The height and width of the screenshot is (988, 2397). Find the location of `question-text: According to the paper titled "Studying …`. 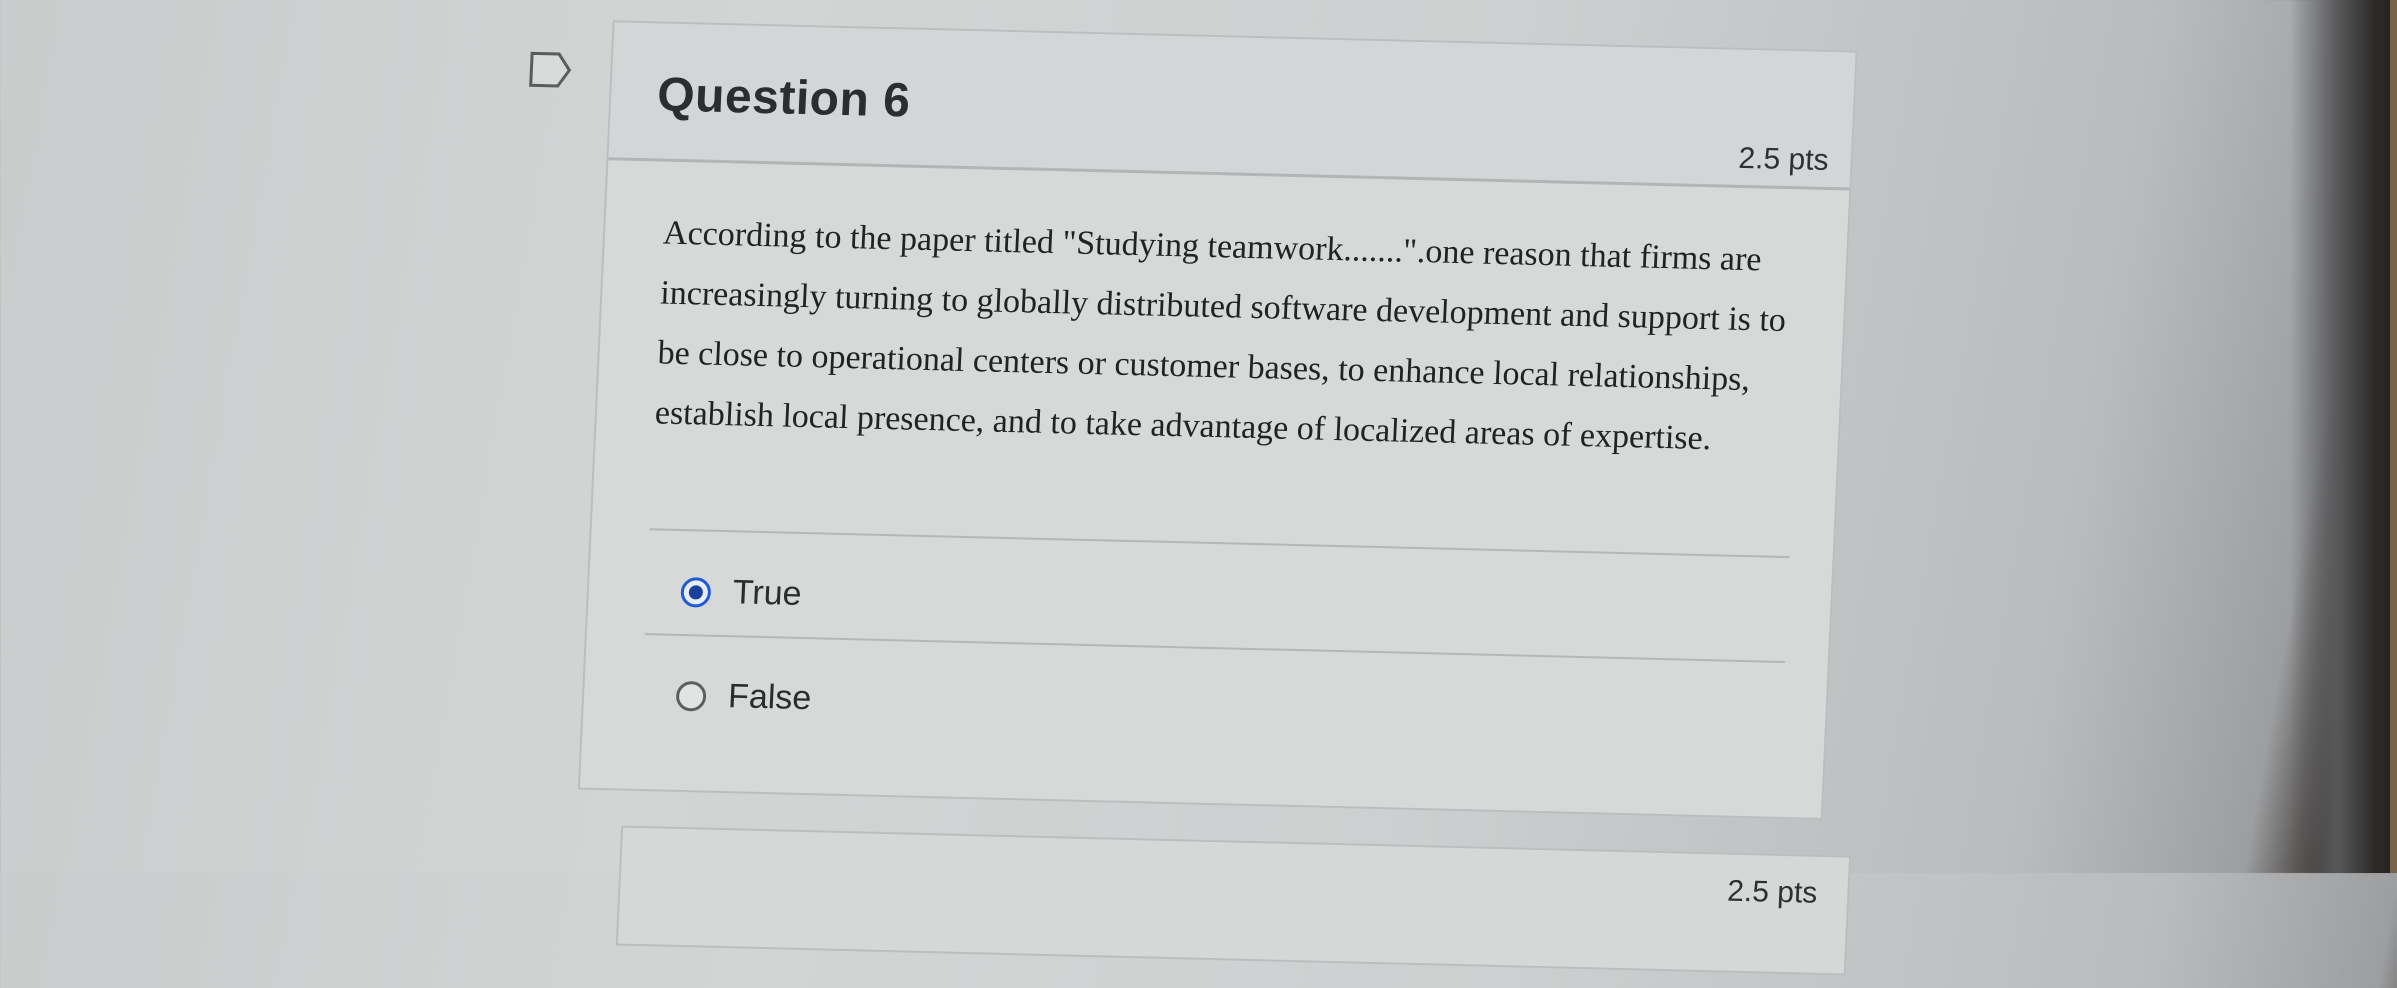

question-text: According to the paper titled "Studying … is located at coordinates (1220, 336).